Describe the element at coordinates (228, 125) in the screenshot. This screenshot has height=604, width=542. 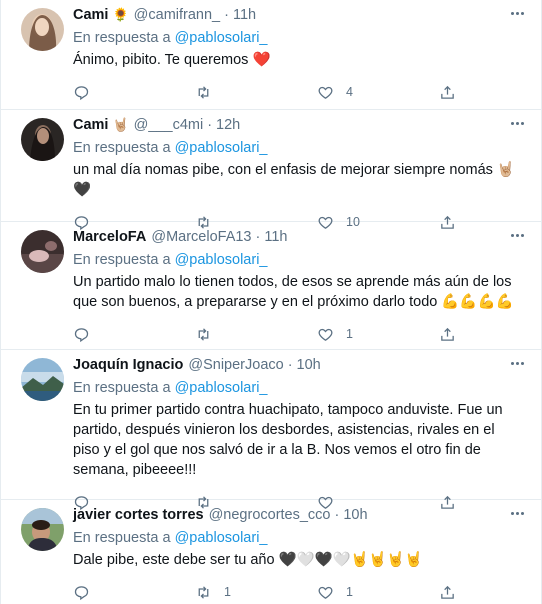
I see `timestamp: 12h` at that location.